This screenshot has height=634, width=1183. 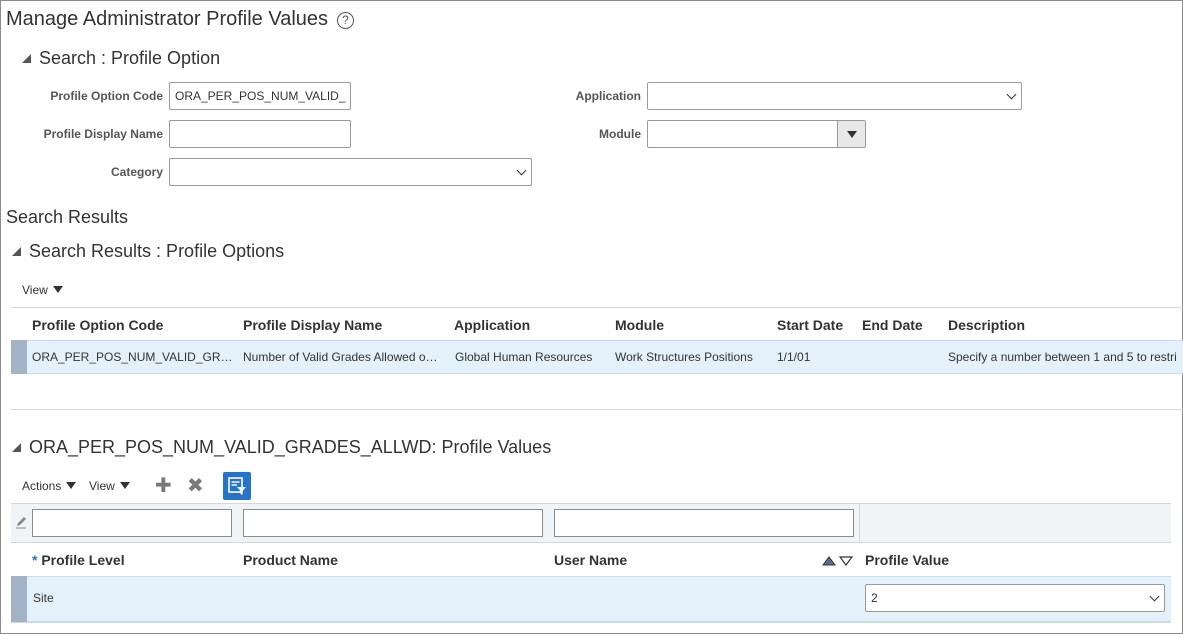 I want to click on col-header-end-date: End Date, so click(x=892, y=325).